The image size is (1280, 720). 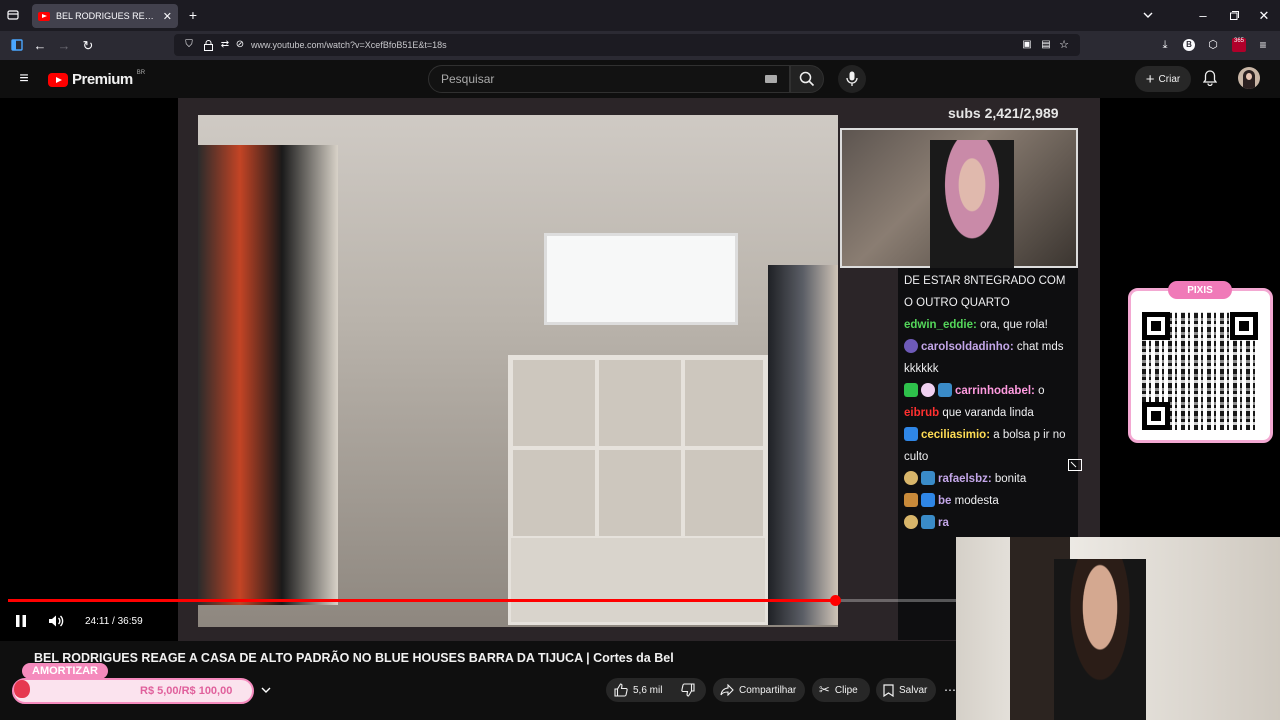 What do you see at coordinates (56, 621) in the screenshot?
I see `volume-icon` at bounding box center [56, 621].